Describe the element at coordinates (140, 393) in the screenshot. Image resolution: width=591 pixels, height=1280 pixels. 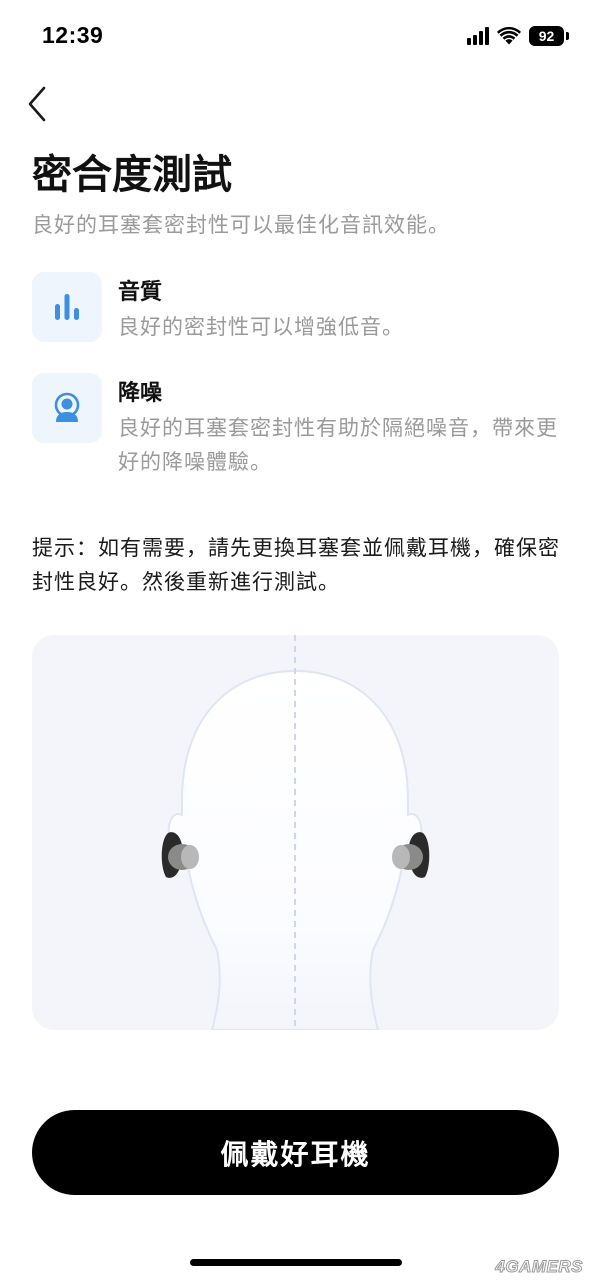
I see `feature-title: 降噪` at that location.